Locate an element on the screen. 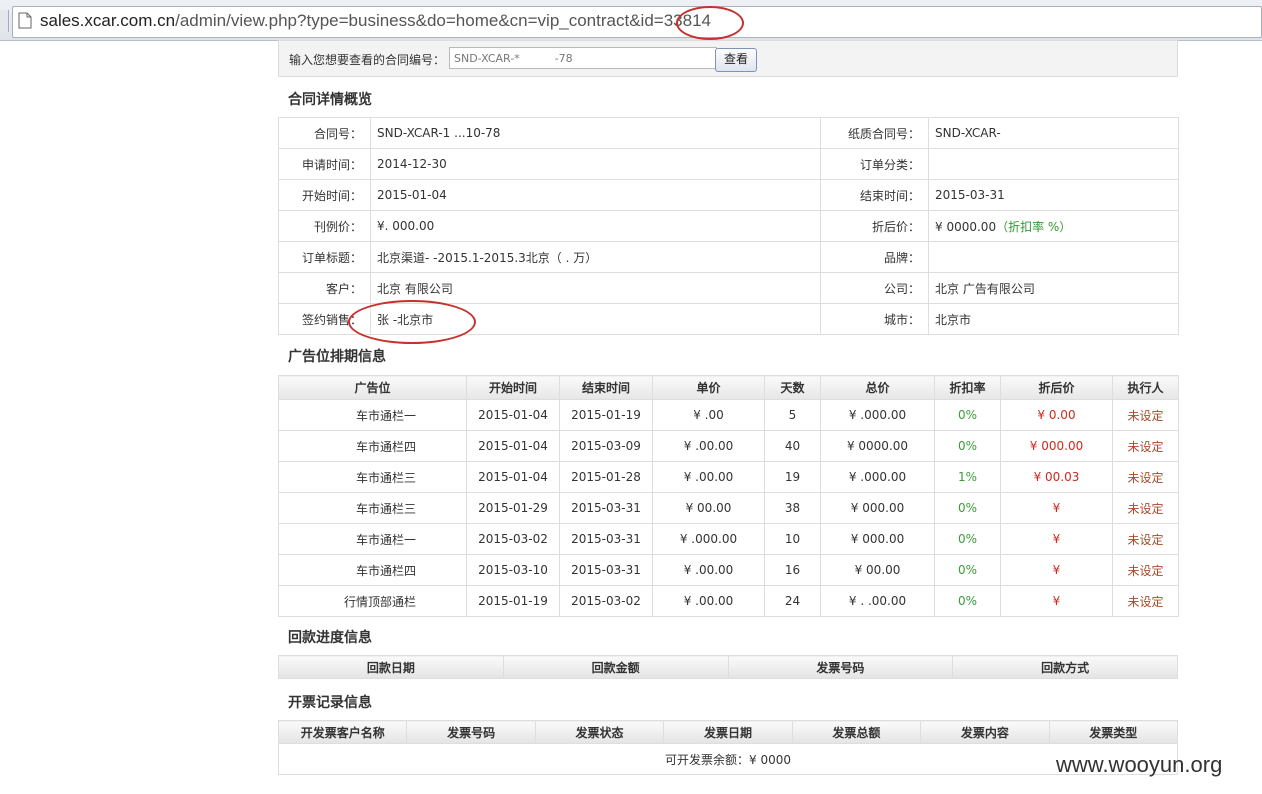 The height and width of the screenshot is (794, 1262). column-header: 执行人 is located at coordinates (1145, 387).